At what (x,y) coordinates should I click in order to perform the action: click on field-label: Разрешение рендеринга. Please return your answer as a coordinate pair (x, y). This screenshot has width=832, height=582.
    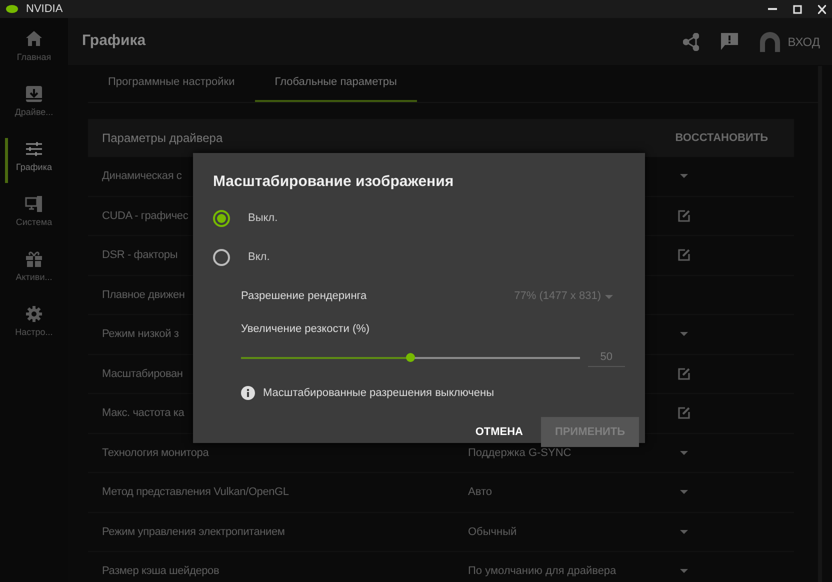
    Looking at the image, I should click on (304, 296).